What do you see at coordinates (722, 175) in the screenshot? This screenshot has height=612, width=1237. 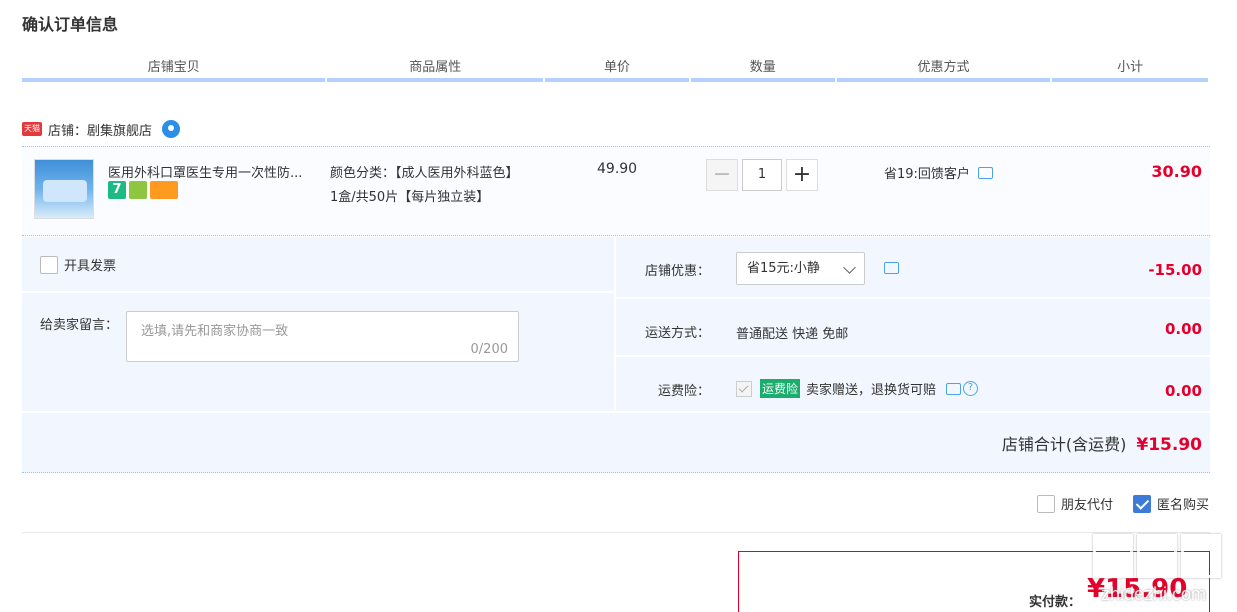 I see `quantity-minus-button: −` at bounding box center [722, 175].